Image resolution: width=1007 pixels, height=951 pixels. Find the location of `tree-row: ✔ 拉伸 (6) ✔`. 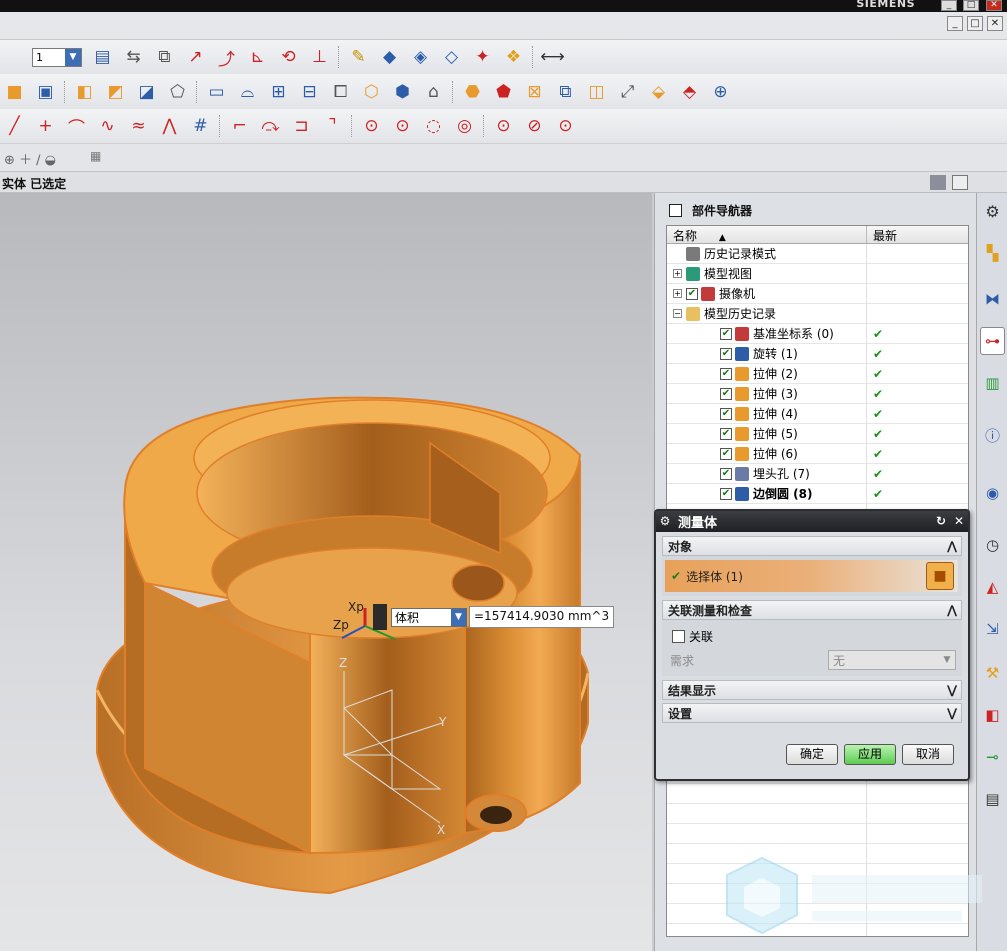

tree-row: ✔ 拉伸 (6) ✔ is located at coordinates (817, 453).